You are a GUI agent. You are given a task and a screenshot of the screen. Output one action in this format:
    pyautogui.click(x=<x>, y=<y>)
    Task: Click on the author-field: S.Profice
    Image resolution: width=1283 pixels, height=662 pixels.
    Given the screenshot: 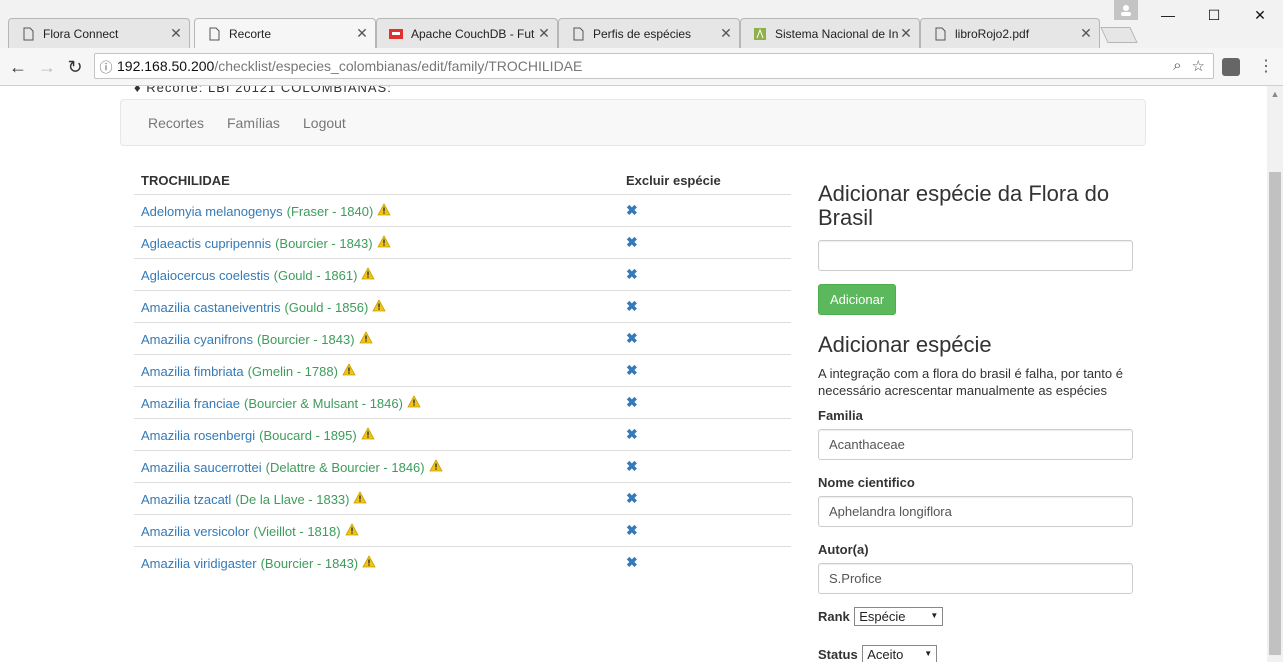 What is the action you would take?
    pyautogui.click(x=975, y=578)
    